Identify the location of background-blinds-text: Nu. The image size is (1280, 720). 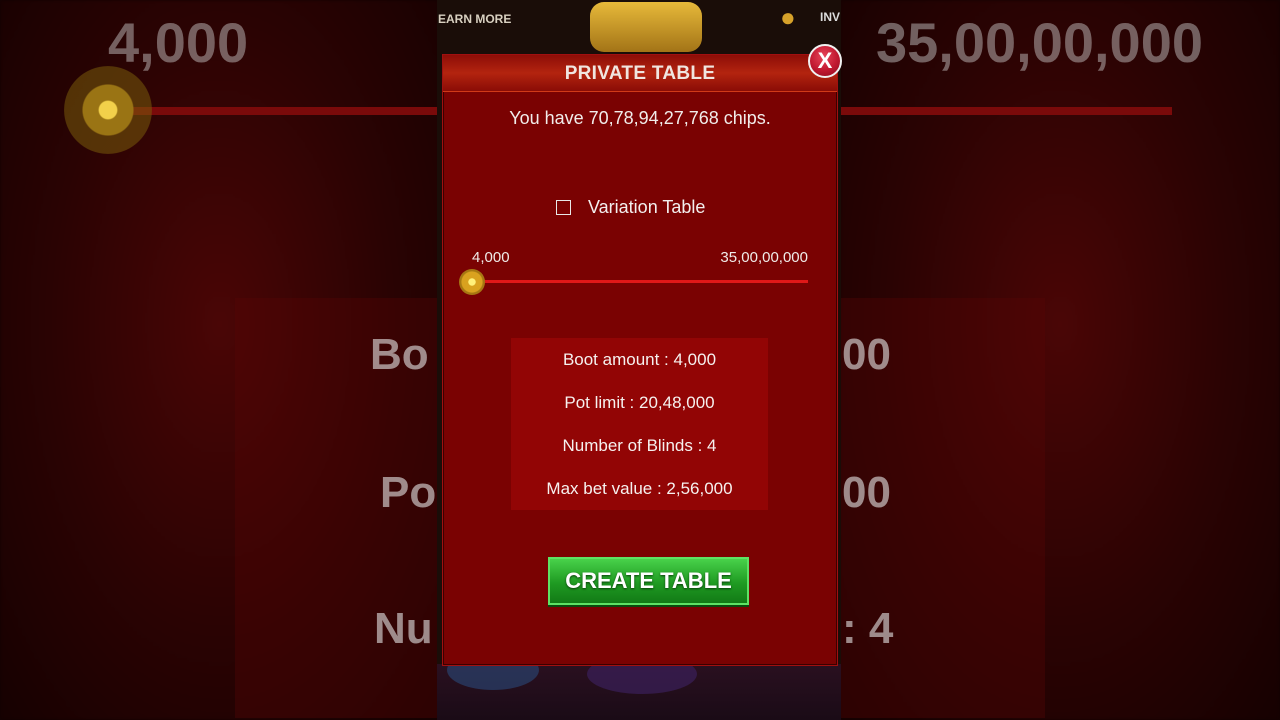
(403, 628).